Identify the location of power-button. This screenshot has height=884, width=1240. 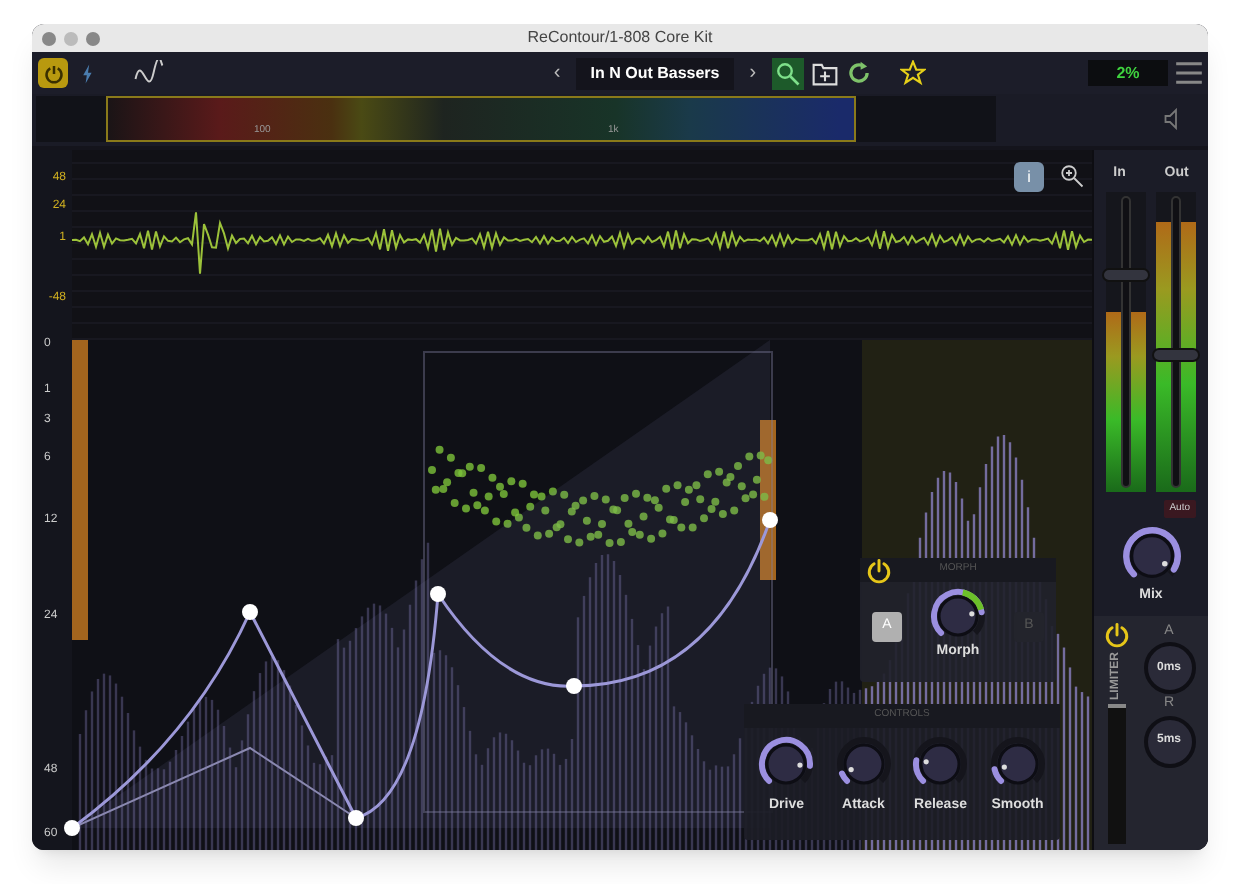
(53, 73).